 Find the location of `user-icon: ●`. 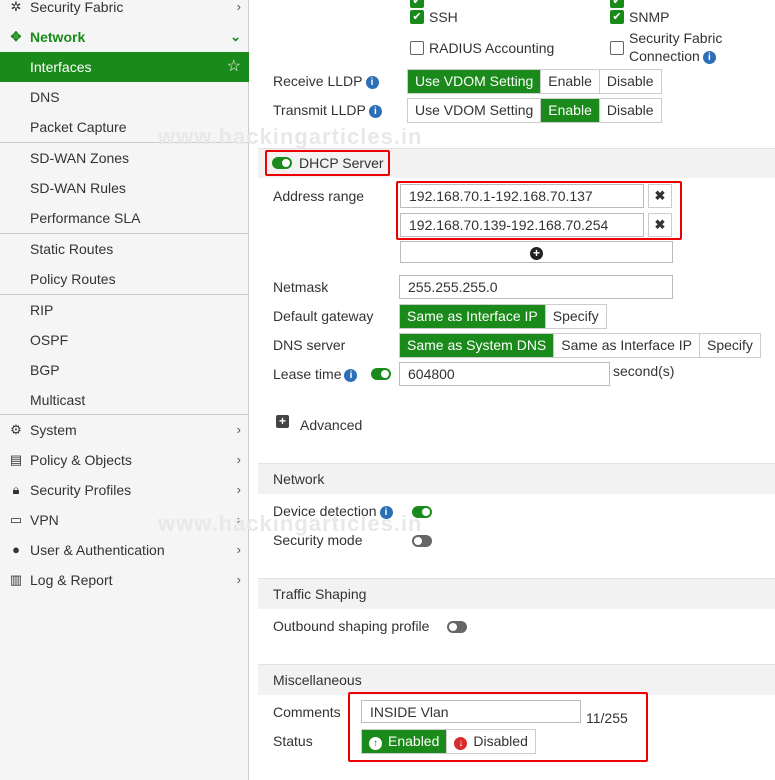

user-icon: ● is located at coordinates (16, 549).